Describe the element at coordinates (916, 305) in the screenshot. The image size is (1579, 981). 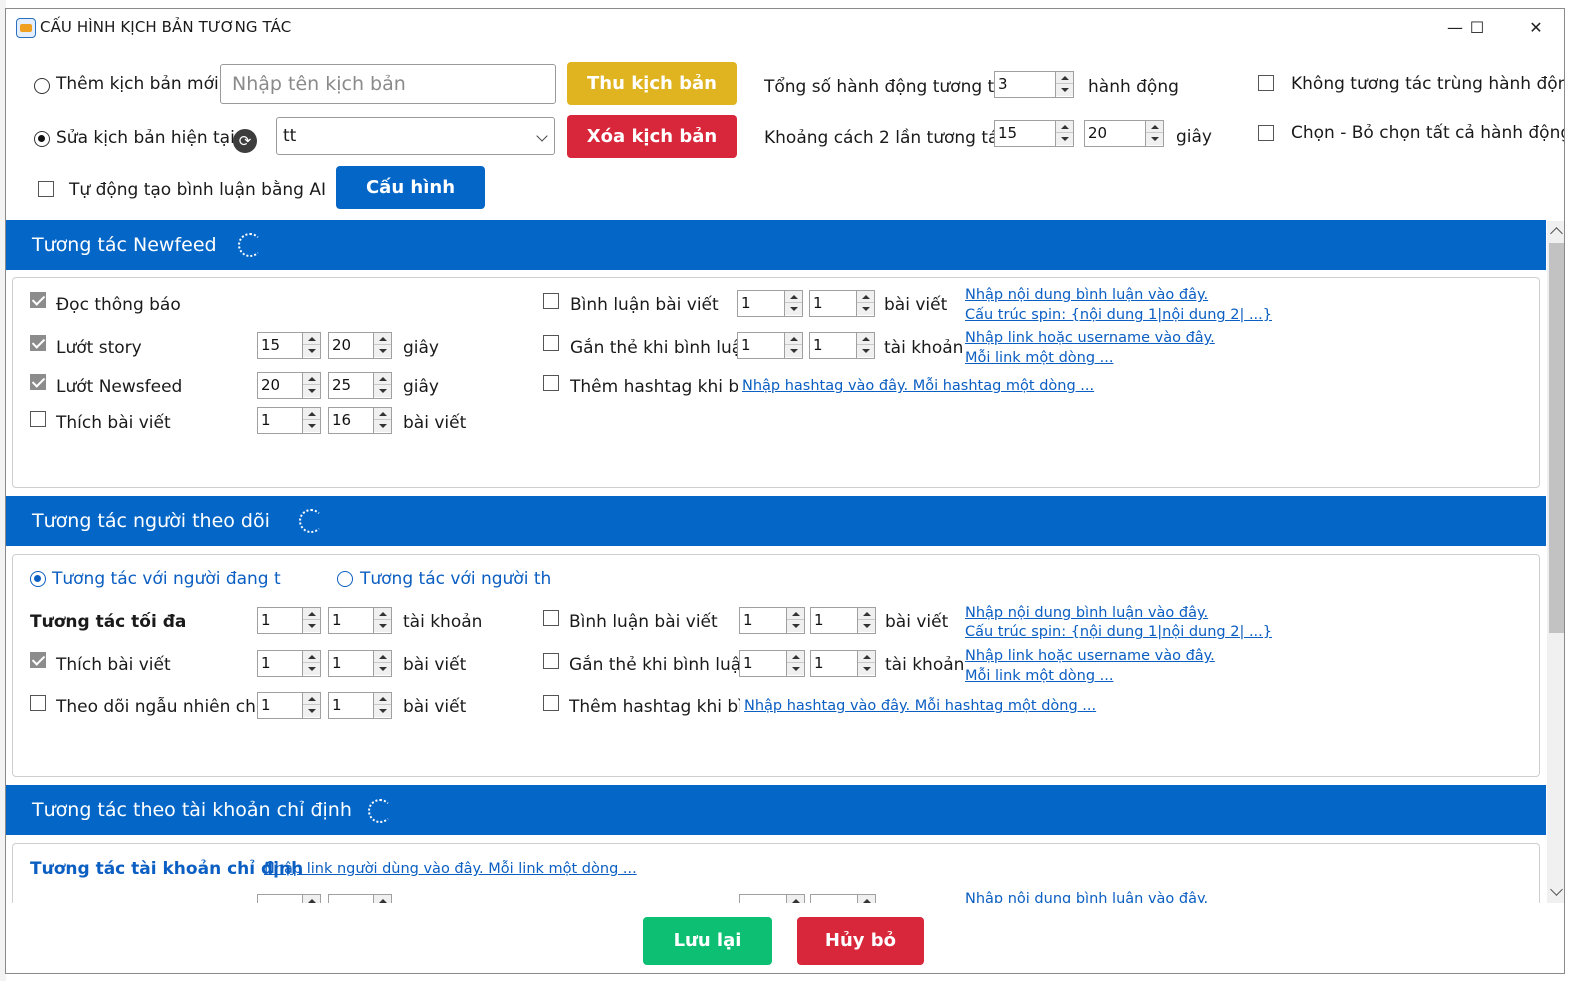
I see `comment-unit: bài viết` at that location.